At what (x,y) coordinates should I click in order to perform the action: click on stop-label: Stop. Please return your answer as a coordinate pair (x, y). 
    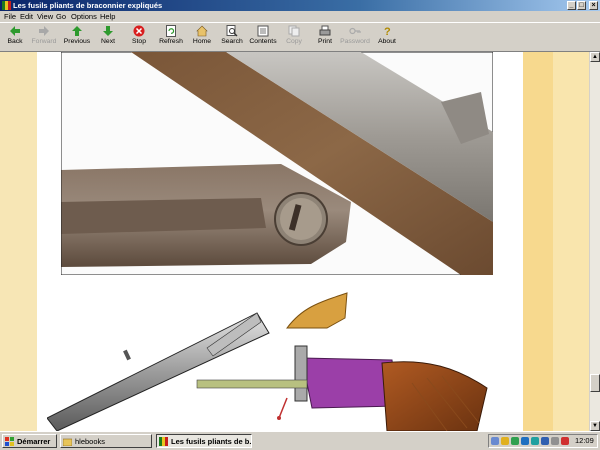
    Looking at the image, I should click on (139, 41).